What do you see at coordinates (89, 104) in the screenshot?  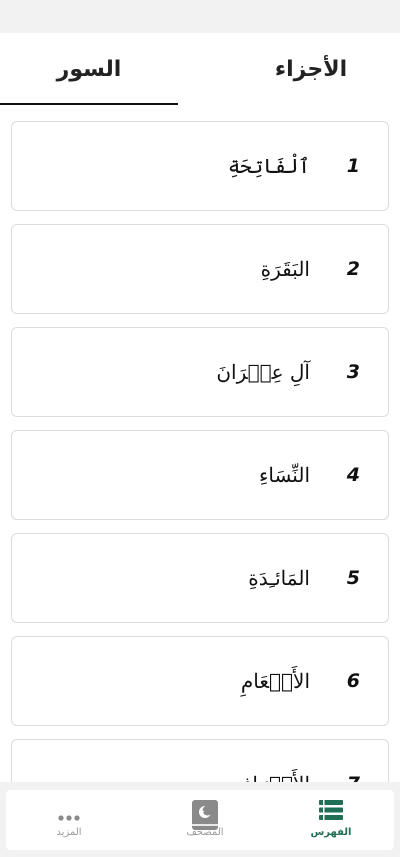 I see `active-tab-indicator` at bounding box center [89, 104].